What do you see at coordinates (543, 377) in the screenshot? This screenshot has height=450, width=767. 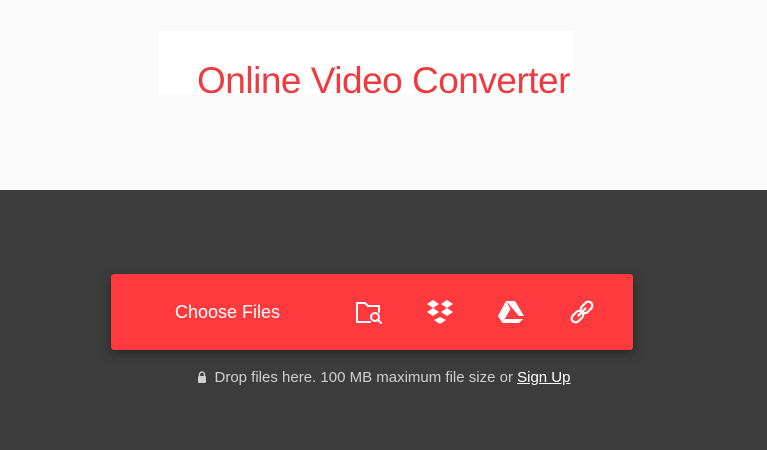 I see `sign-up-link: Sign Up` at bounding box center [543, 377].